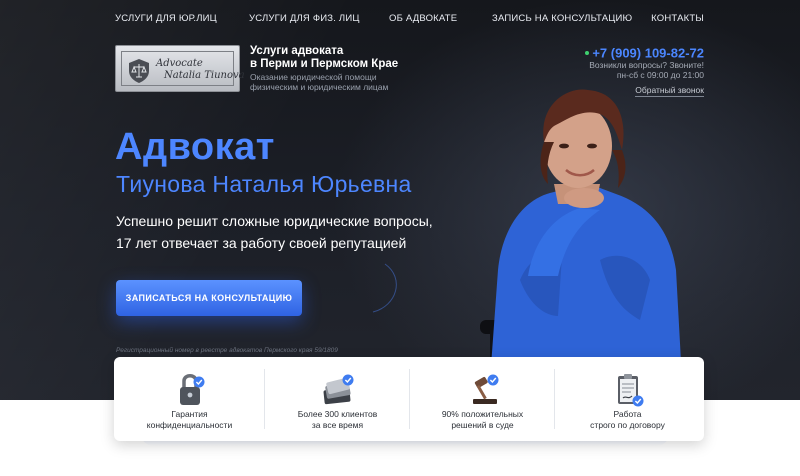 The width and height of the screenshot is (800, 476). Describe the element at coordinates (179, 63) in the screenshot. I see `logo-line-1: Advocate` at that location.